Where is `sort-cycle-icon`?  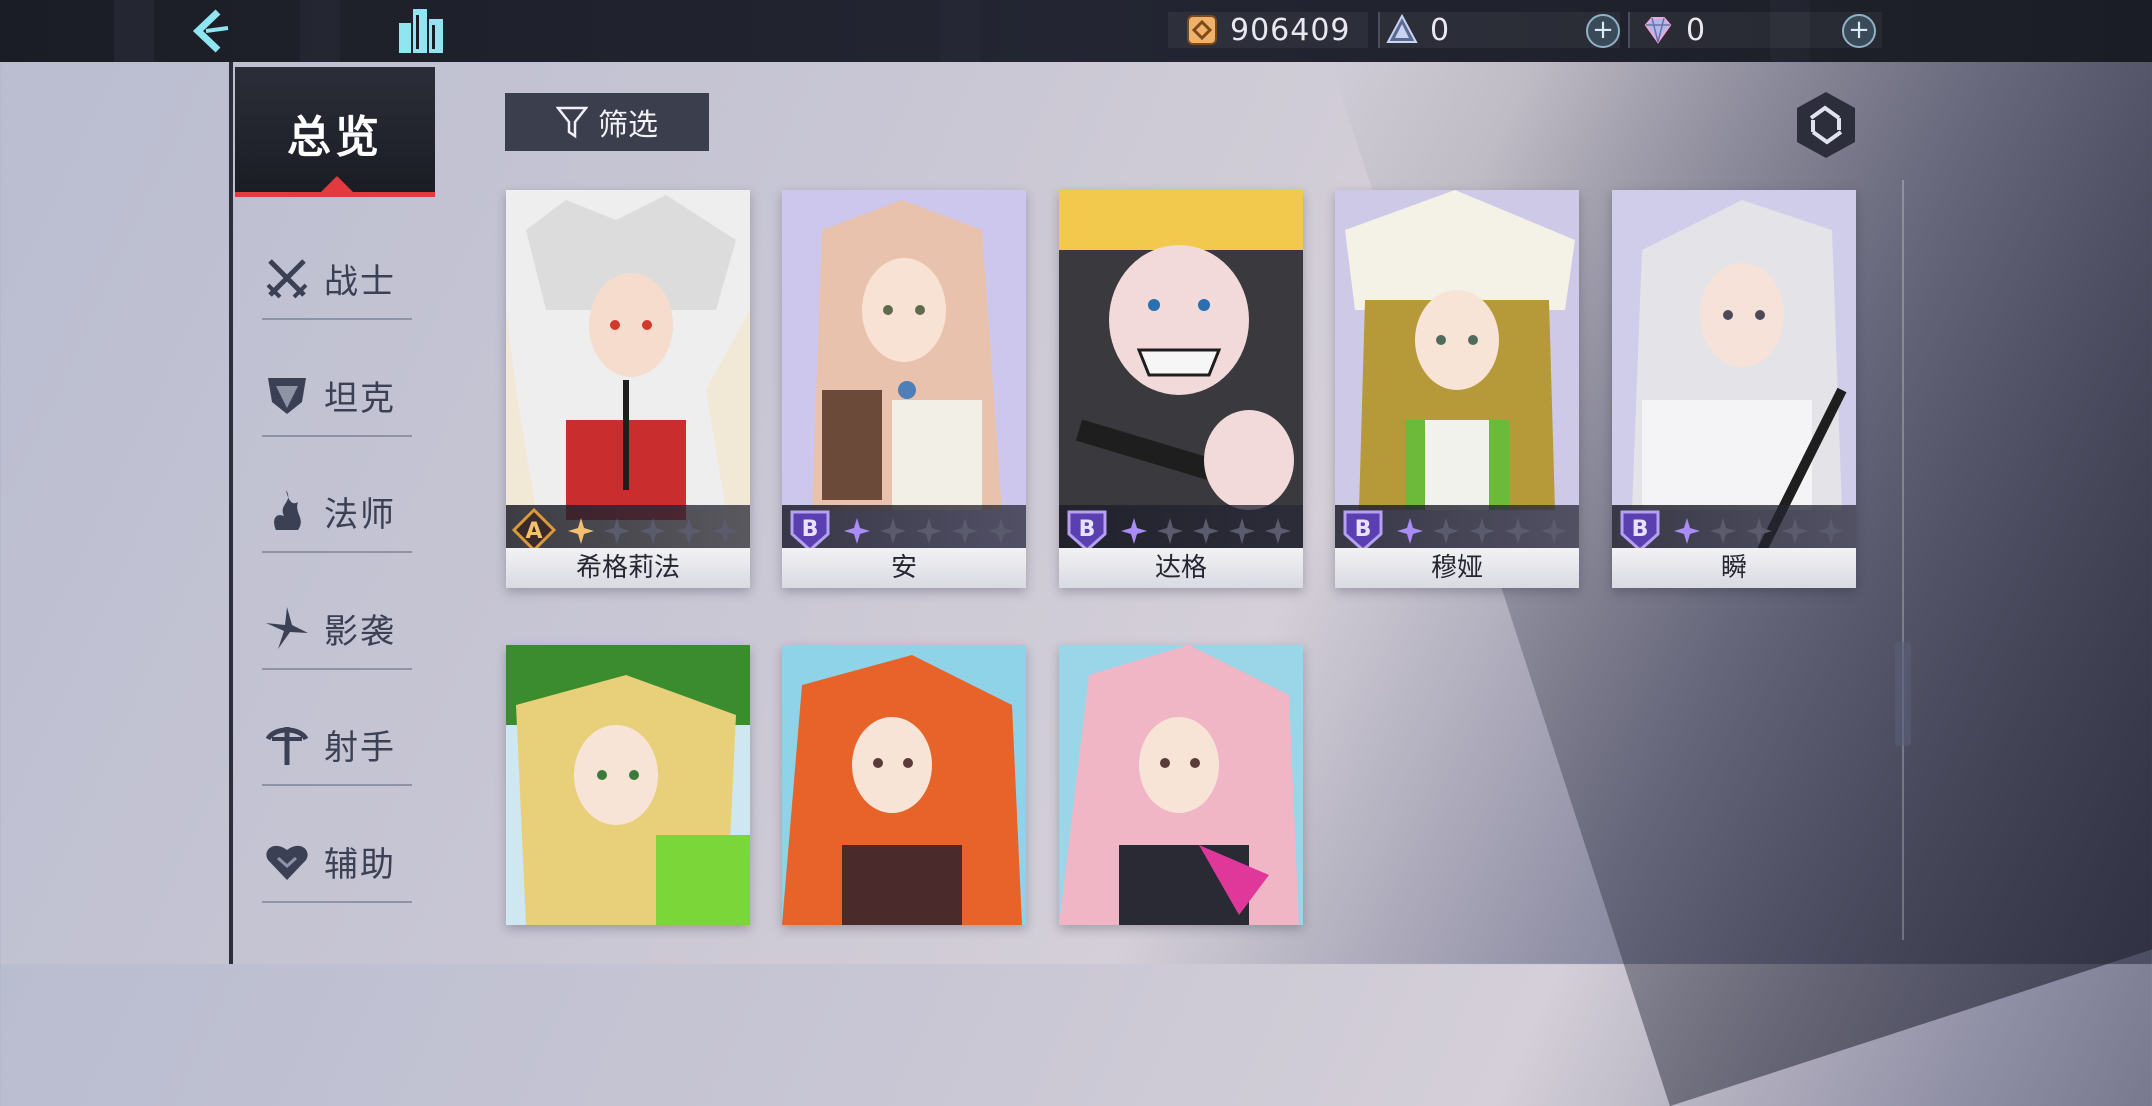
sort-cycle-icon is located at coordinates (1826, 125).